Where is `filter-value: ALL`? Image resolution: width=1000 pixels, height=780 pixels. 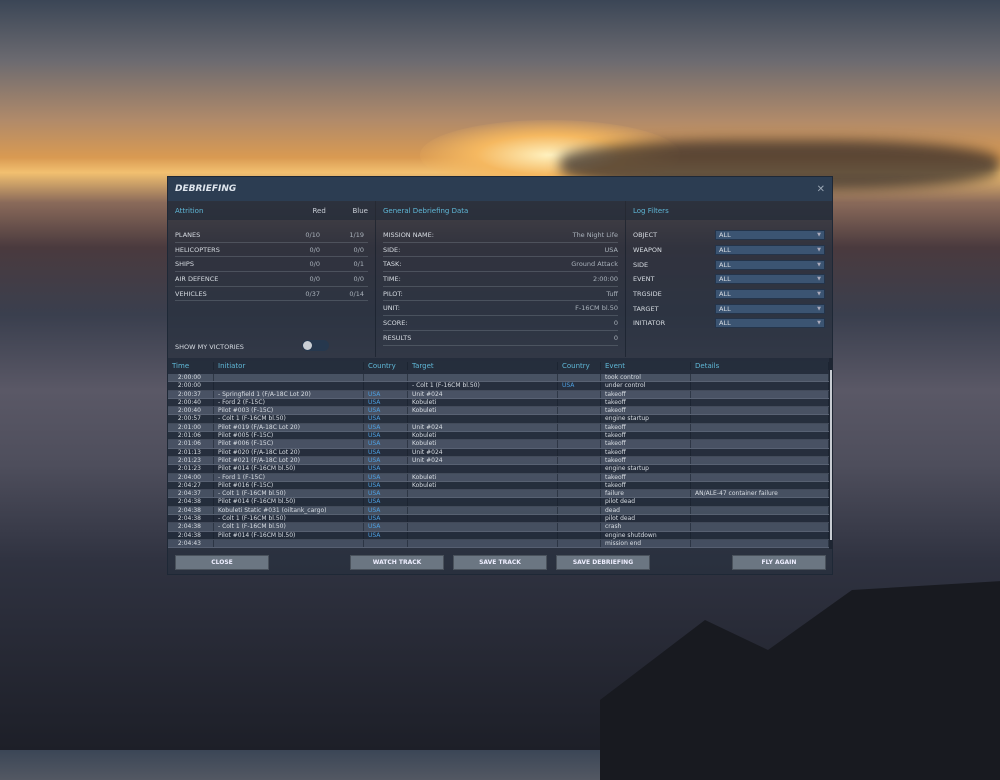 filter-value: ALL is located at coordinates (725, 264).